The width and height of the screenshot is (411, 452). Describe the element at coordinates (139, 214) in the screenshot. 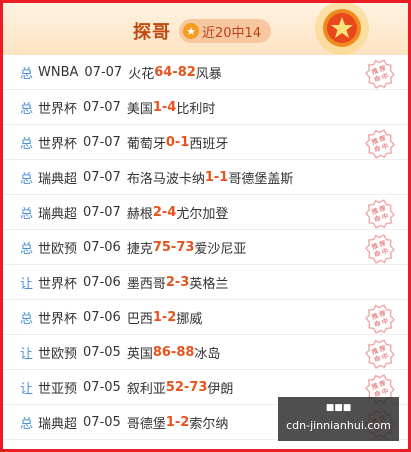

I see `home-team: 赫根` at that location.